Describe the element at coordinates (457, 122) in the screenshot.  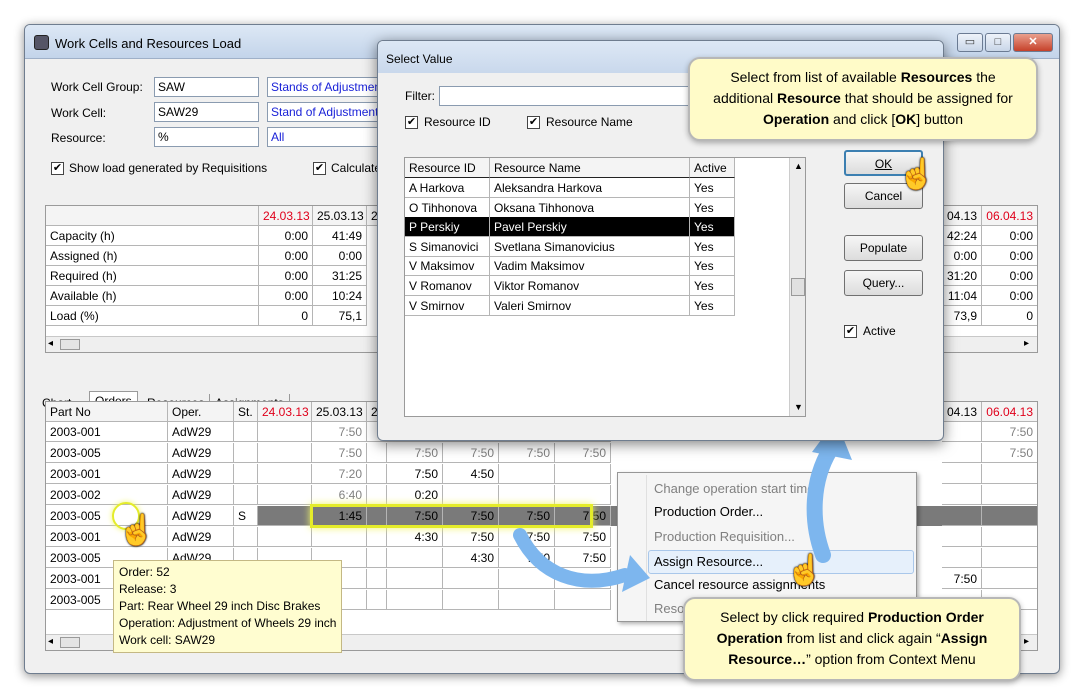
I see `resource-id-checkbox-label: Resource ID` at that location.